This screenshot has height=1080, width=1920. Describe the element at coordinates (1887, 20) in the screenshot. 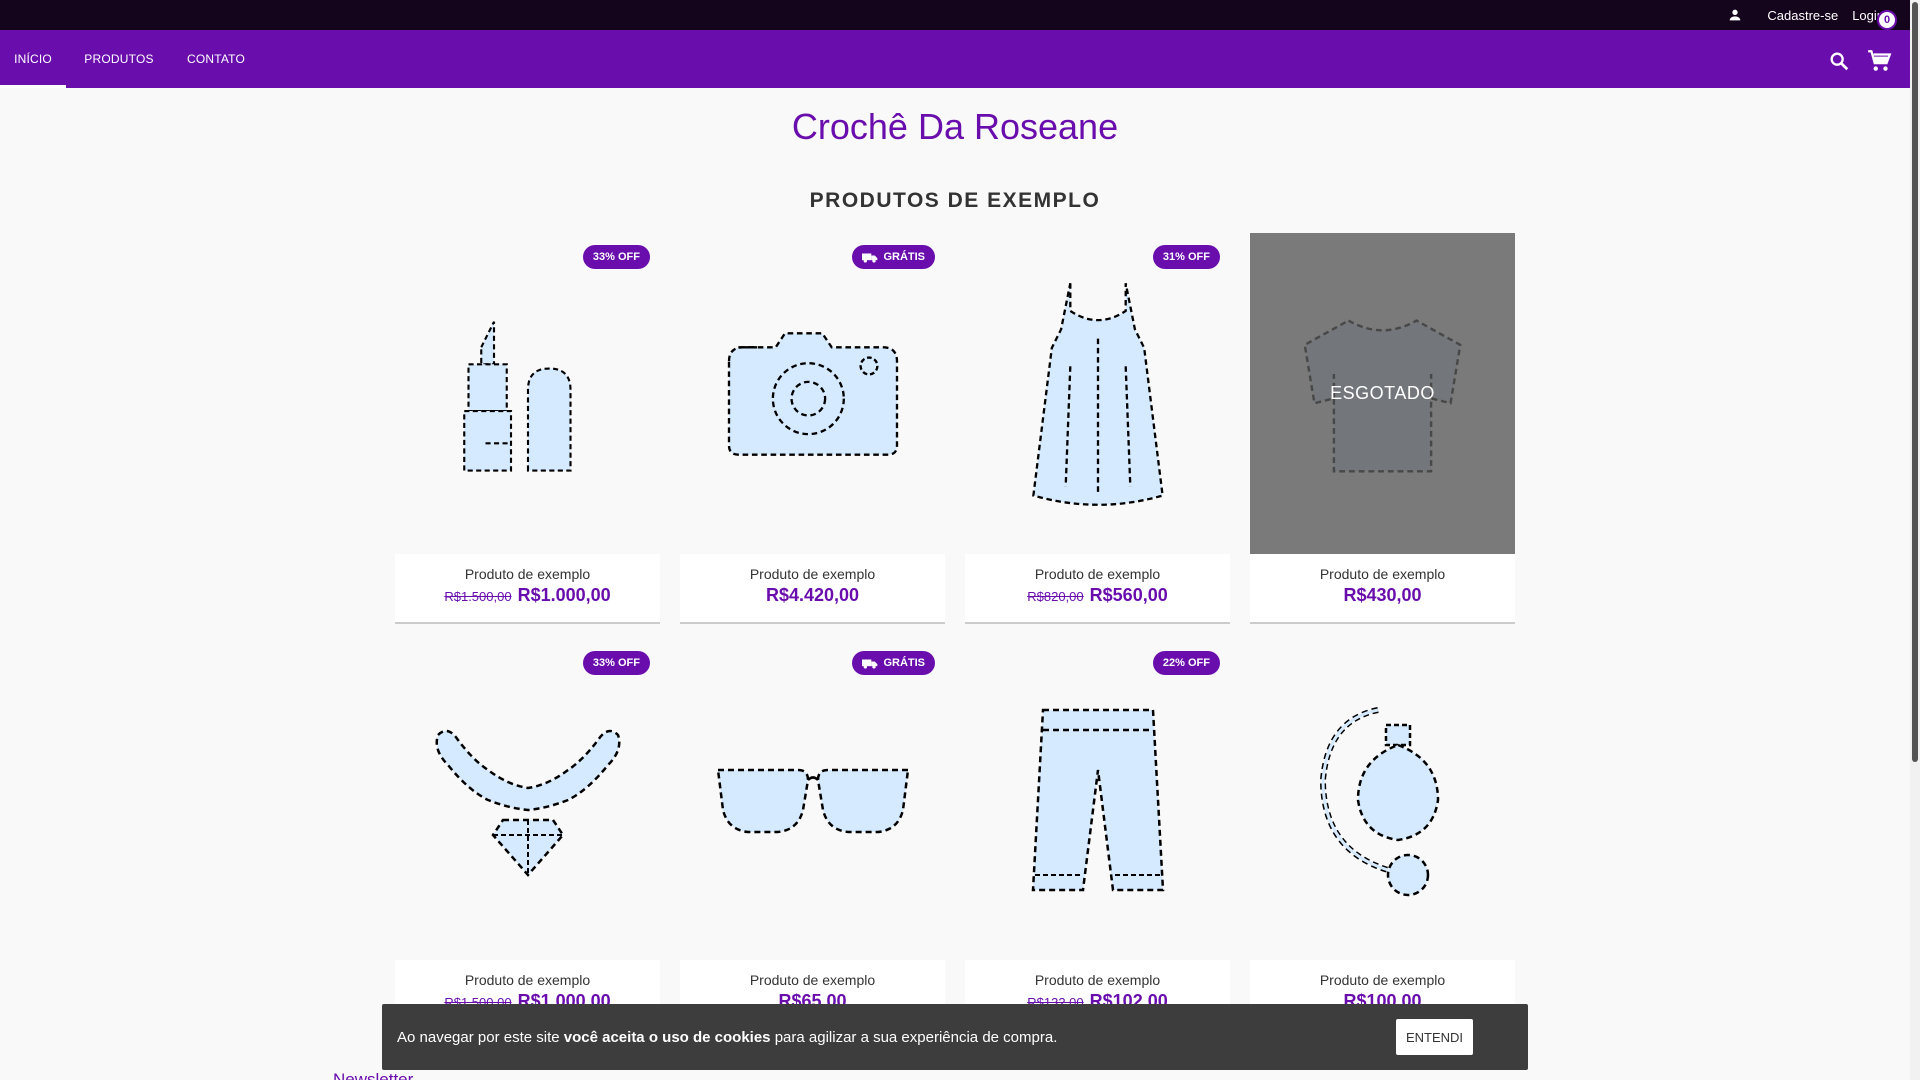

I see `cart-count-badge: 0` at that location.